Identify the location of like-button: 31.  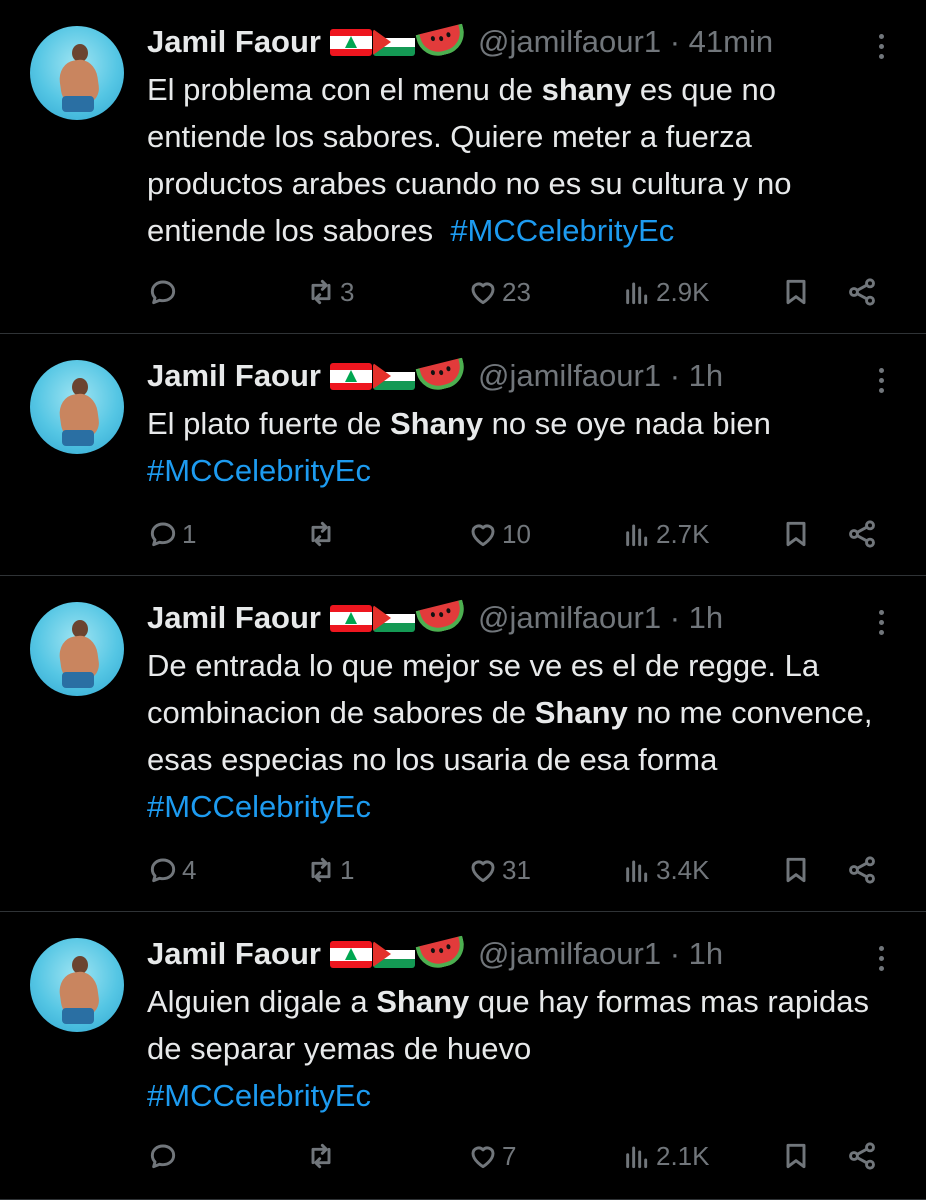
(499, 870).